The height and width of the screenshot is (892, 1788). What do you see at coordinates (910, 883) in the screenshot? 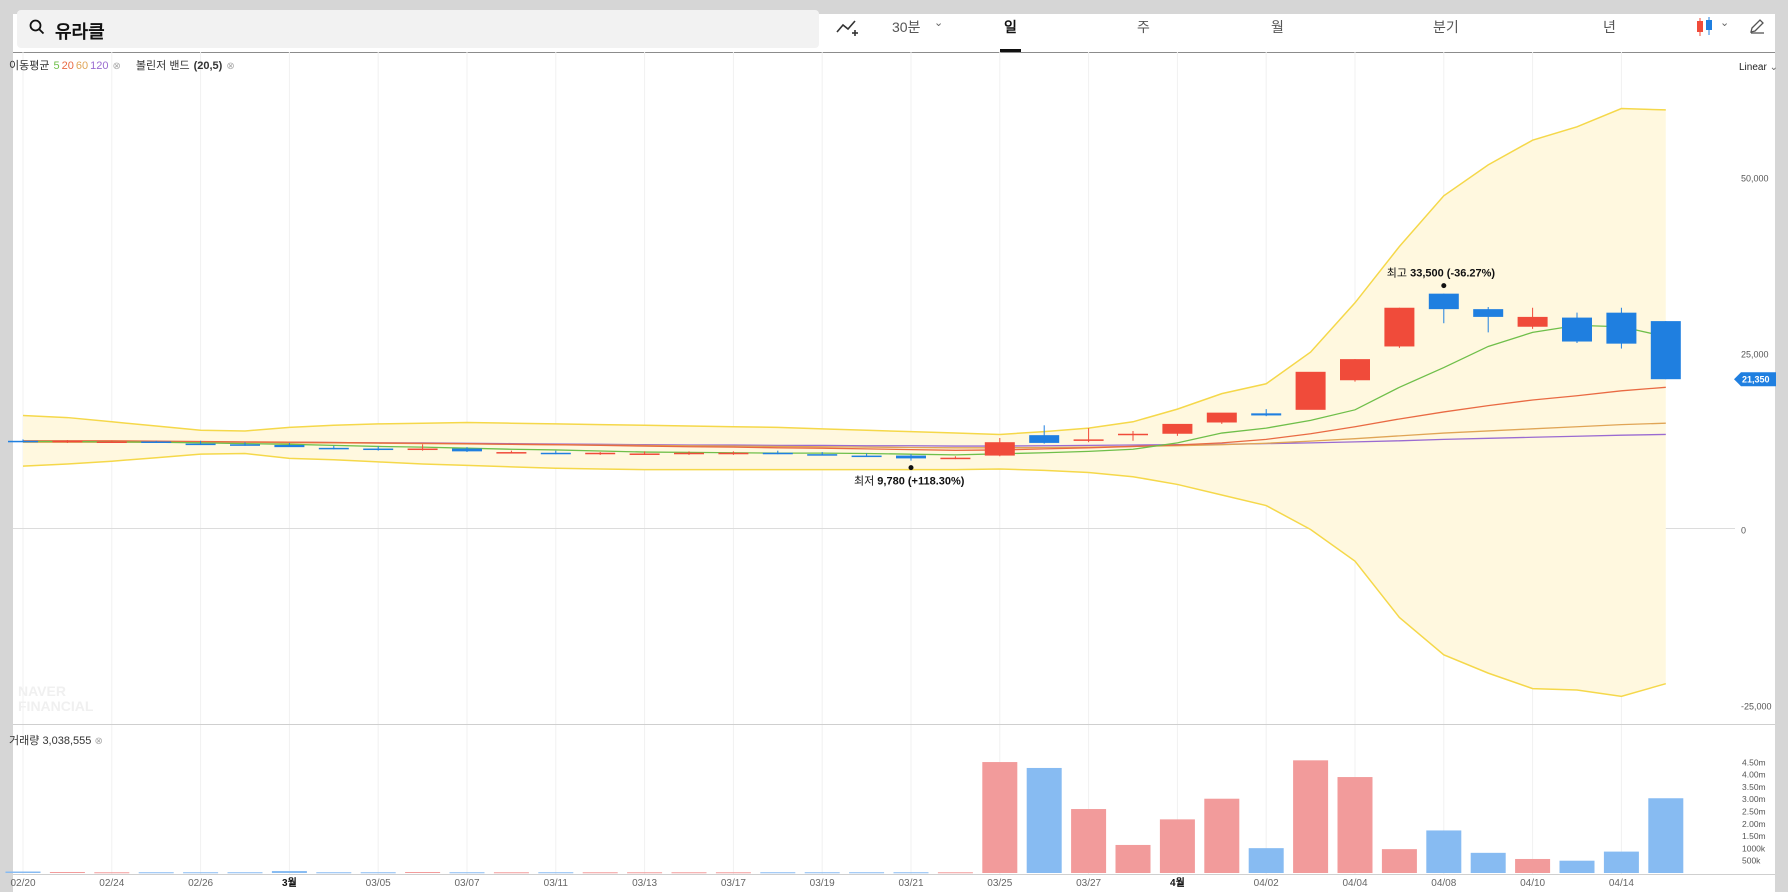
I see `x-tick-label: 03/21` at bounding box center [910, 883].